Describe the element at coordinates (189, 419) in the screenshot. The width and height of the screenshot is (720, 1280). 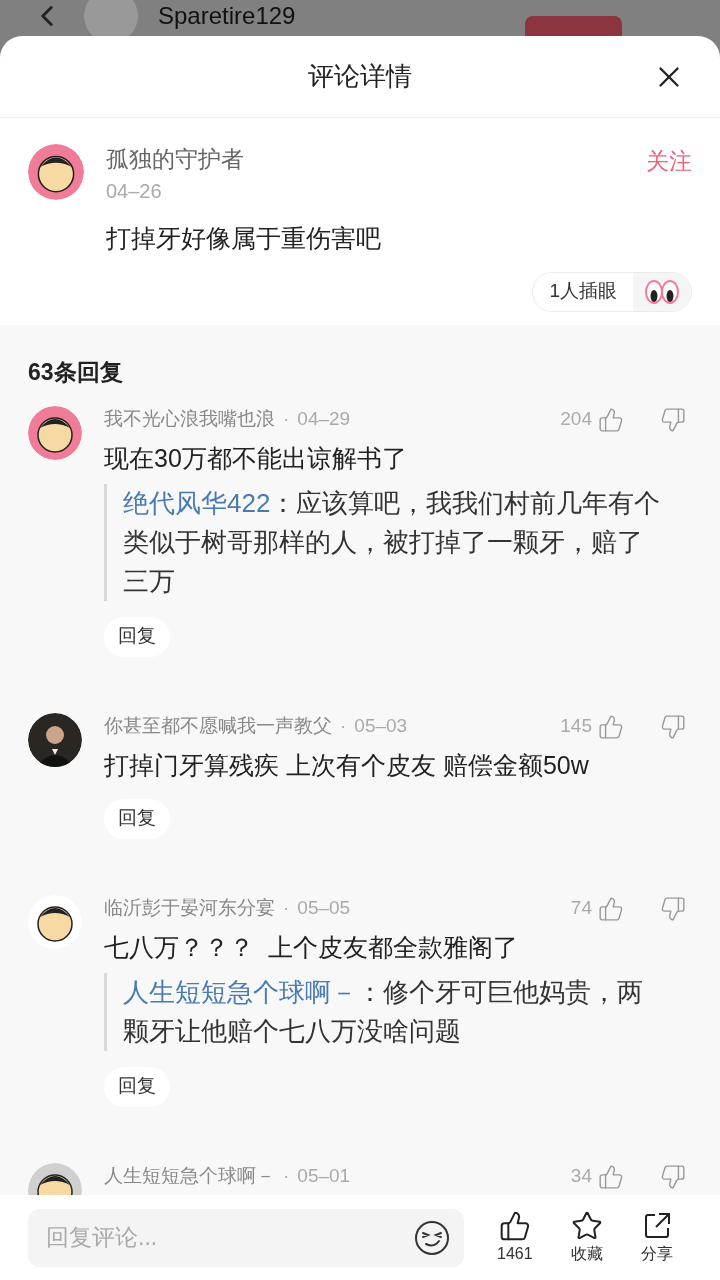
I see `username: 我不光心浪我嘴也浪` at that location.